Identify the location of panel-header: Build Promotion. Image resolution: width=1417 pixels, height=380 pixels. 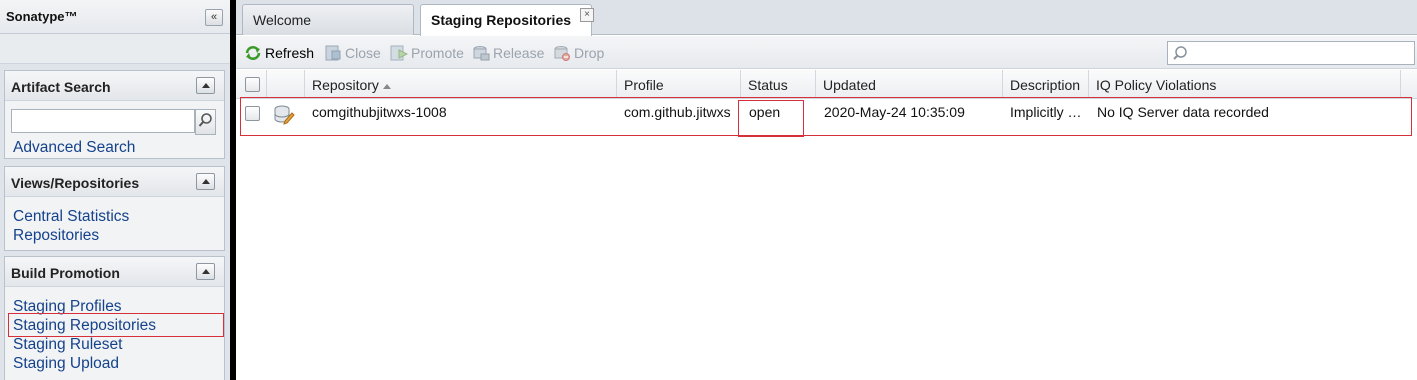
(114, 272).